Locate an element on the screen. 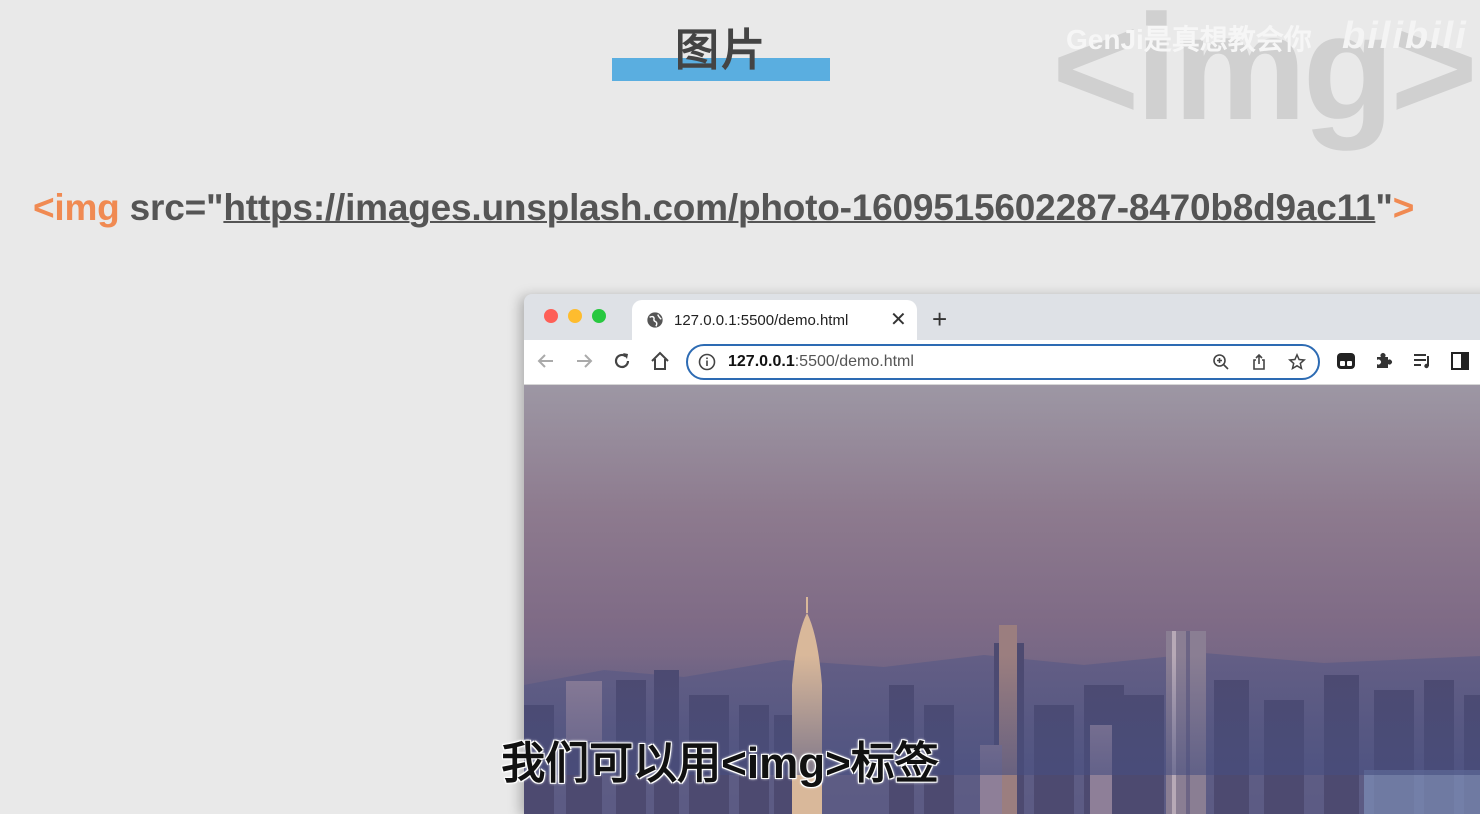 The width and height of the screenshot is (1480, 814). tab-title: 127.0.0.1:5500/demo.html is located at coordinates (761, 320).